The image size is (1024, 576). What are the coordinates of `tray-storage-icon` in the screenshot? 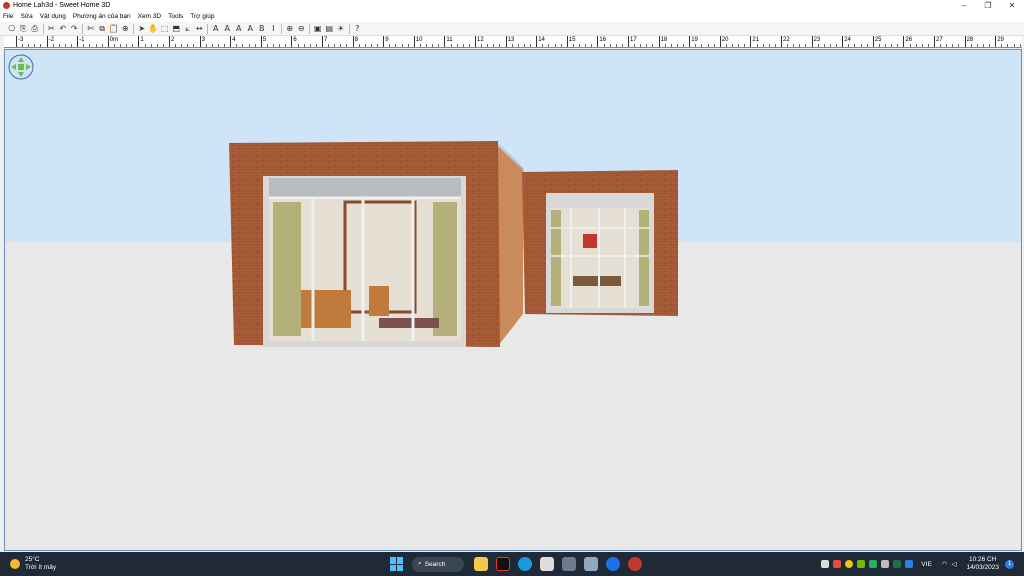 It's located at (885, 564).